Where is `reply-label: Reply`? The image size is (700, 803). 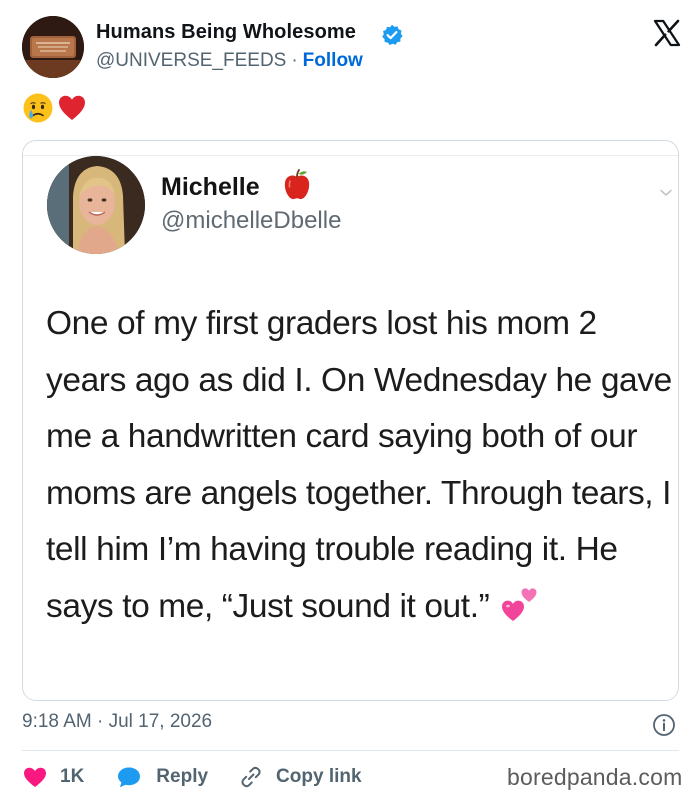
reply-label: Reply is located at coordinates (182, 776).